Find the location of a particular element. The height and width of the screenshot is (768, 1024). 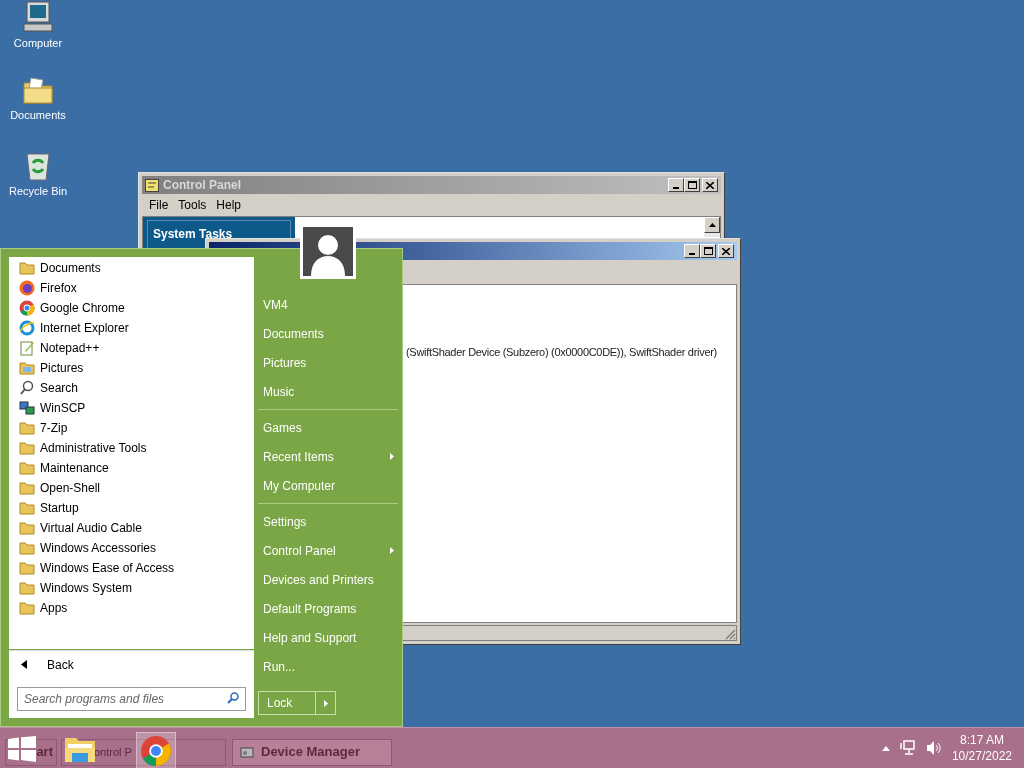

program-item: Virtual Audio Cable is located at coordinates (131, 528).